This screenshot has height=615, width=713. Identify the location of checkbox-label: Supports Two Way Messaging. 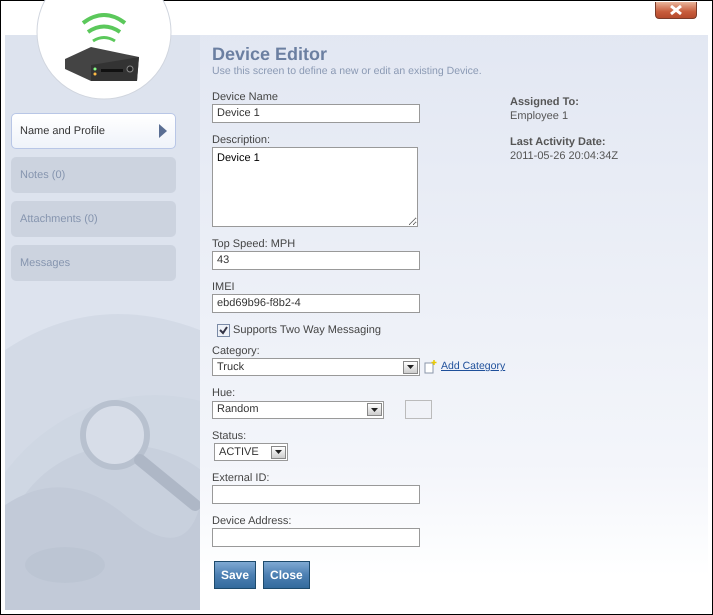
(307, 330).